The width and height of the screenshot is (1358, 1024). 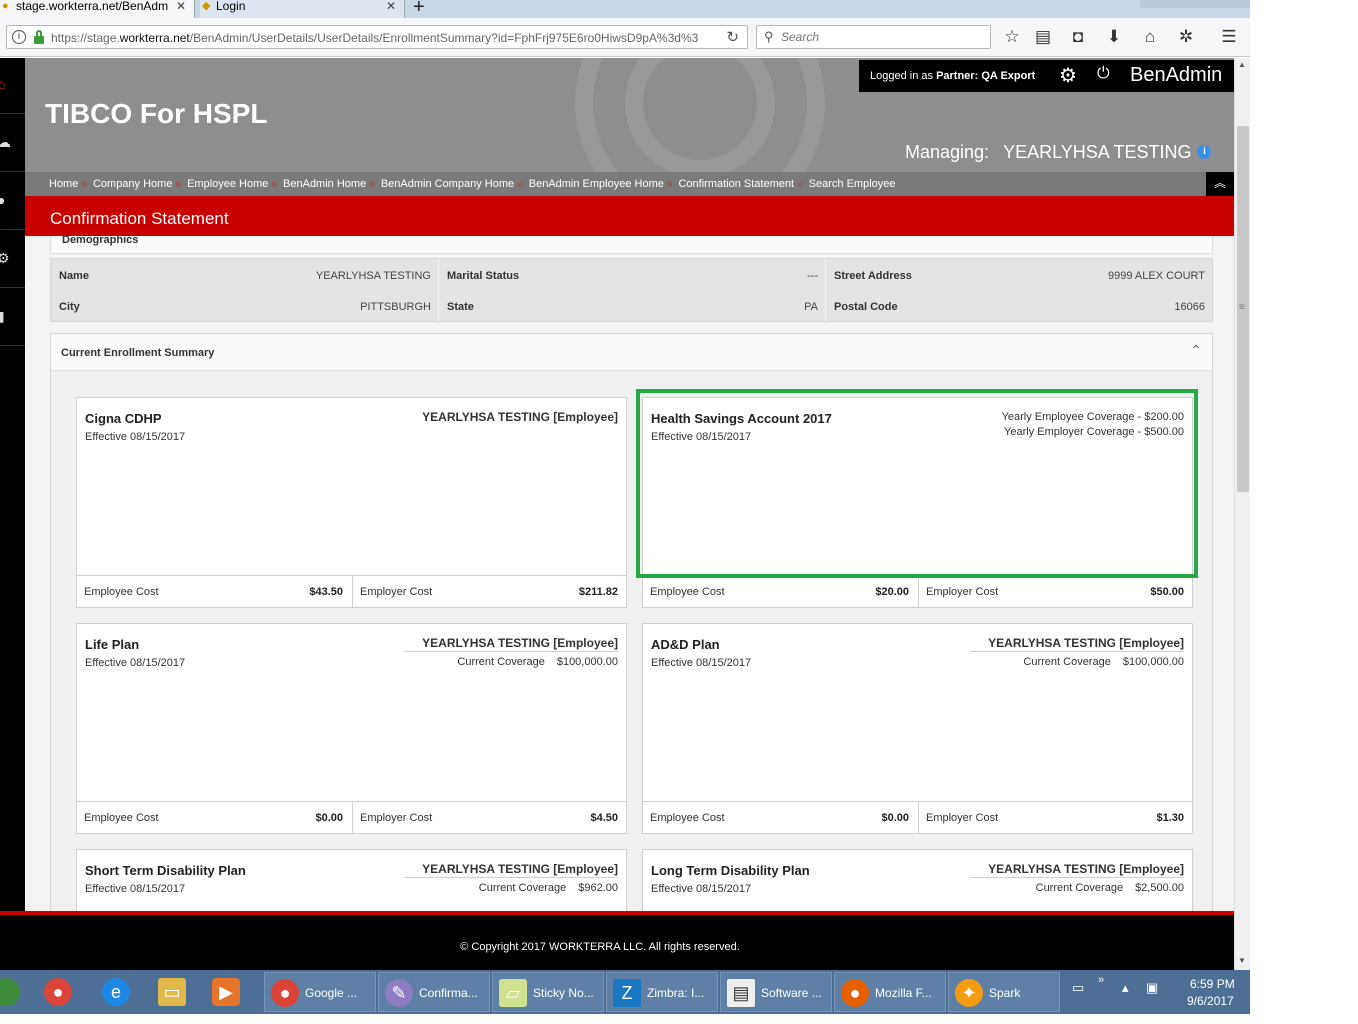 What do you see at coordinates (1242, 514) in the screenshot?
I see `page-scrollbar: ▲ ≡ ▼` at bounding box center [1242, 514].